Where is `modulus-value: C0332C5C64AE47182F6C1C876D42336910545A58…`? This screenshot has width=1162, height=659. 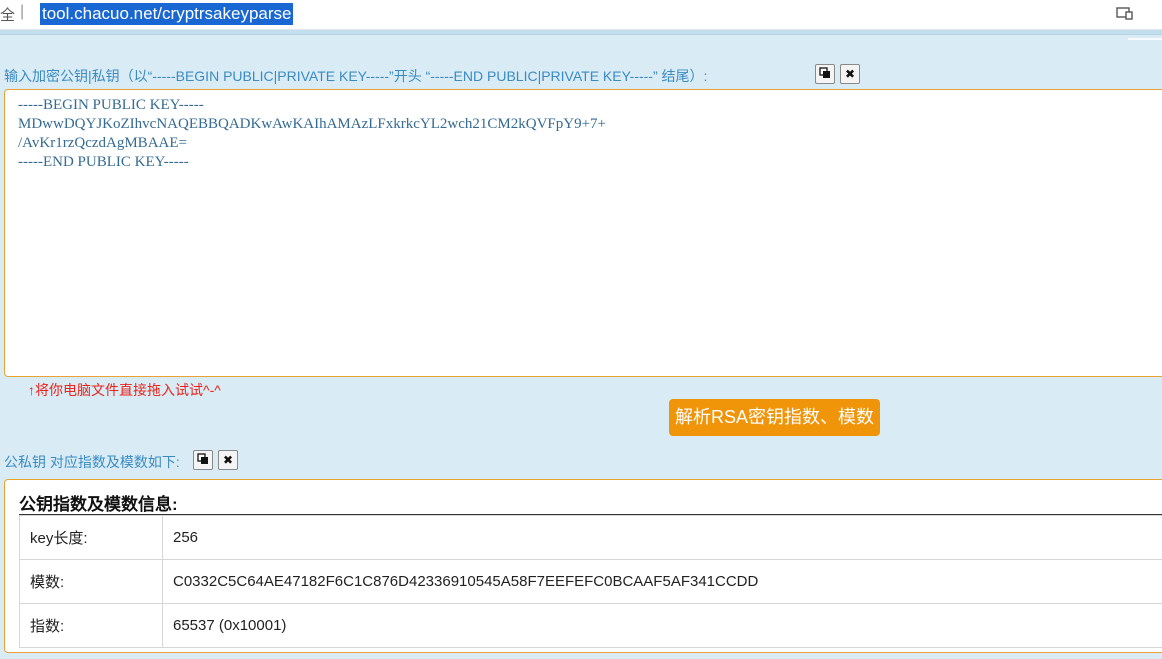
modulus-value: C0332C5C64AE47182F6C1C876D42336910545A58… is located at coordinates (662, 581).